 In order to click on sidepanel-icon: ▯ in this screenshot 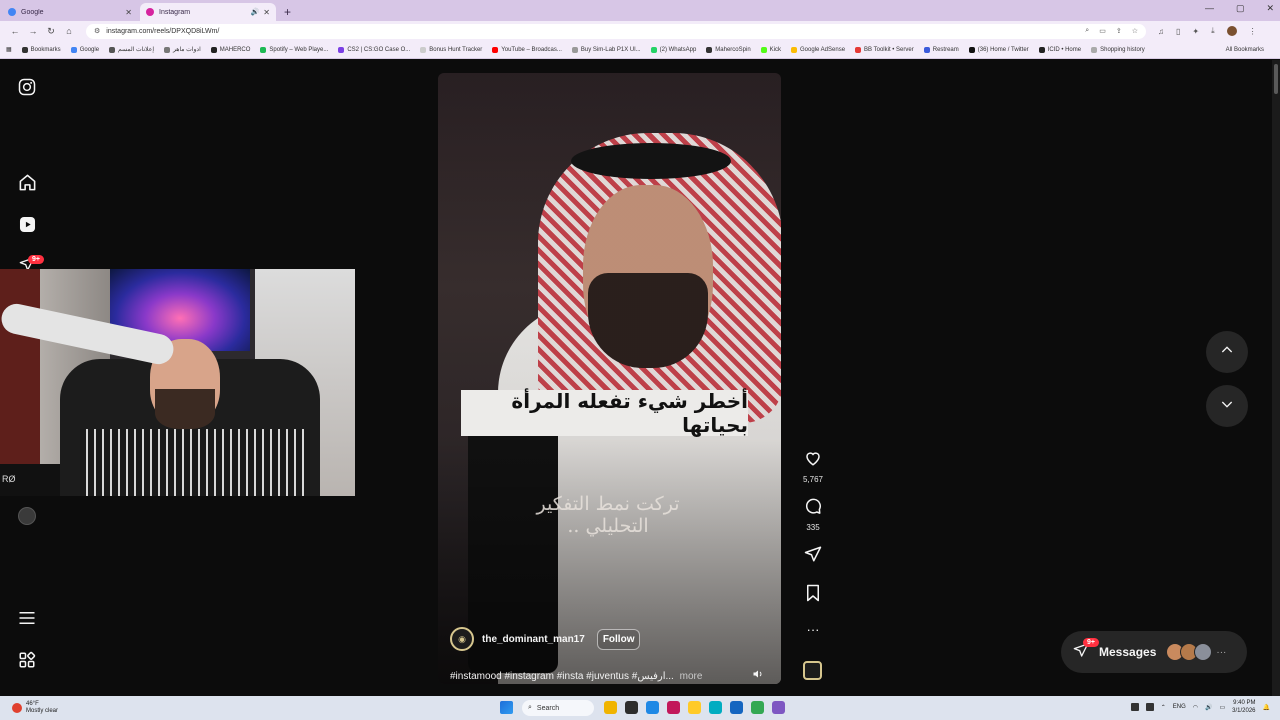, I will do `click(1178, 31)`.